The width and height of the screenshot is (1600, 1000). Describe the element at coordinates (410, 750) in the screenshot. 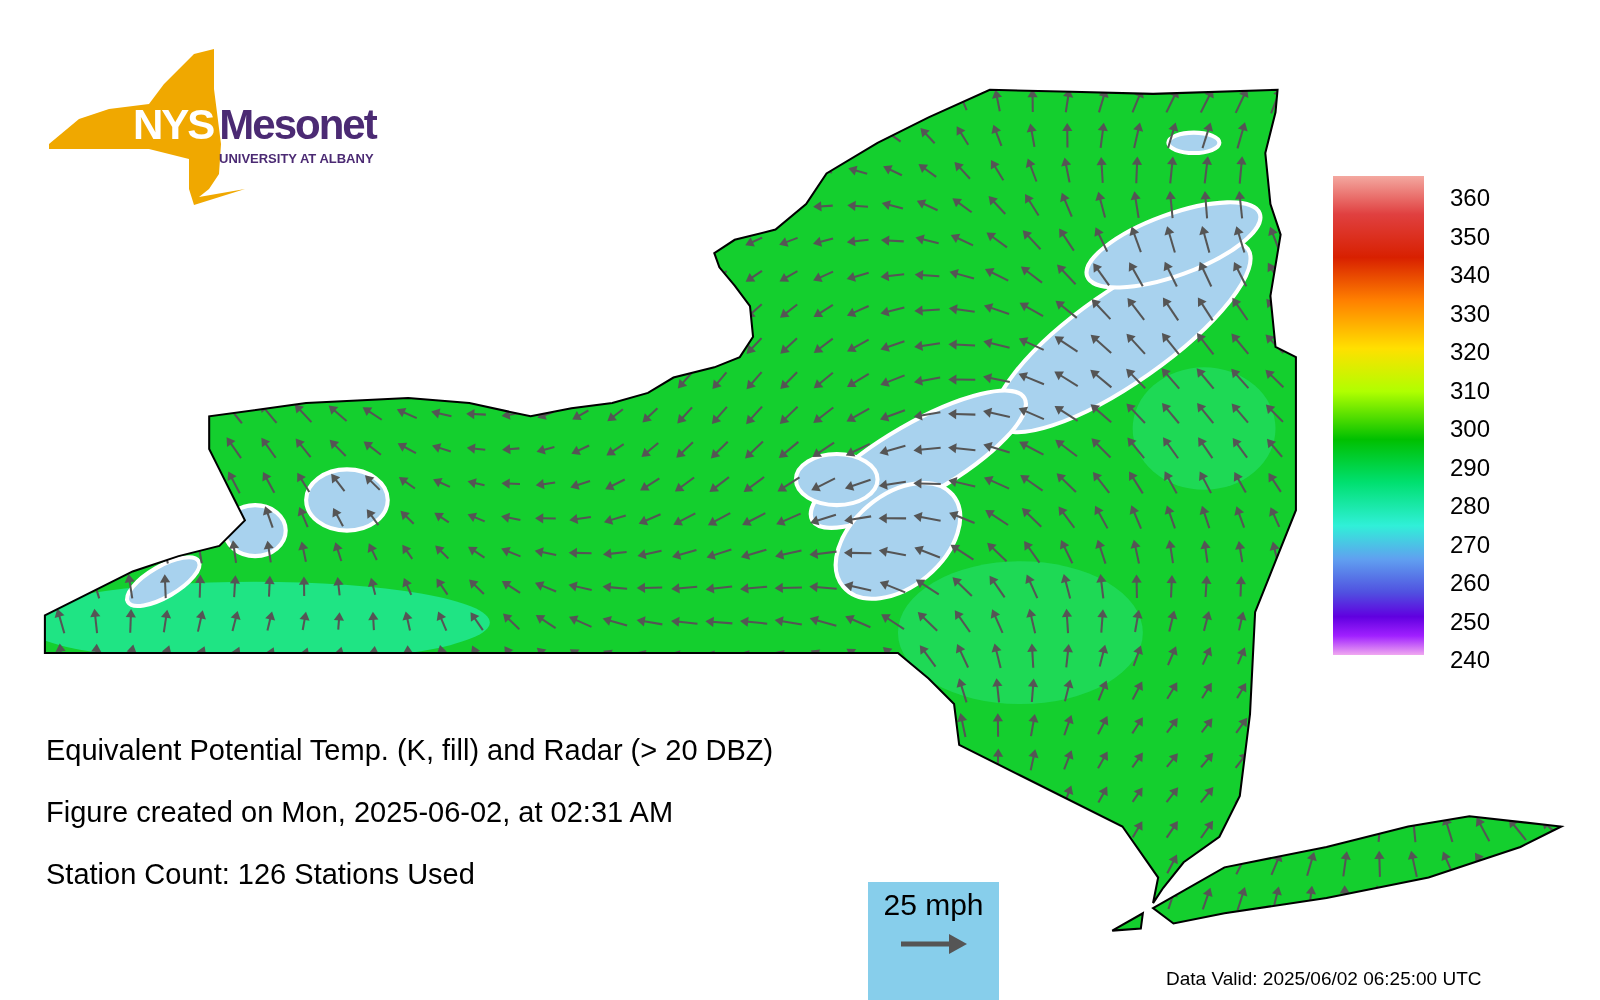

I see `caption: Equivalent Potential Temp. (K, fill) and Radar (> 20 DBZ)` at that location.